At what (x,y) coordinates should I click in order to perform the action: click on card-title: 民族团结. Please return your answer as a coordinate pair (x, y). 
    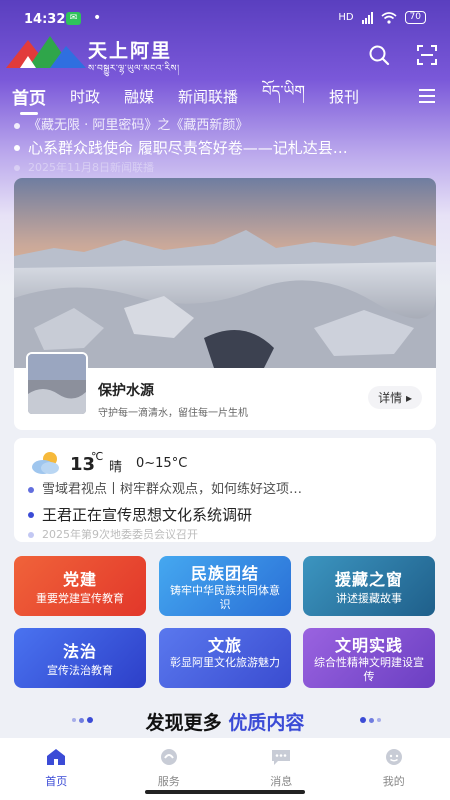
    Looking at the image, I should click on (224, 573).